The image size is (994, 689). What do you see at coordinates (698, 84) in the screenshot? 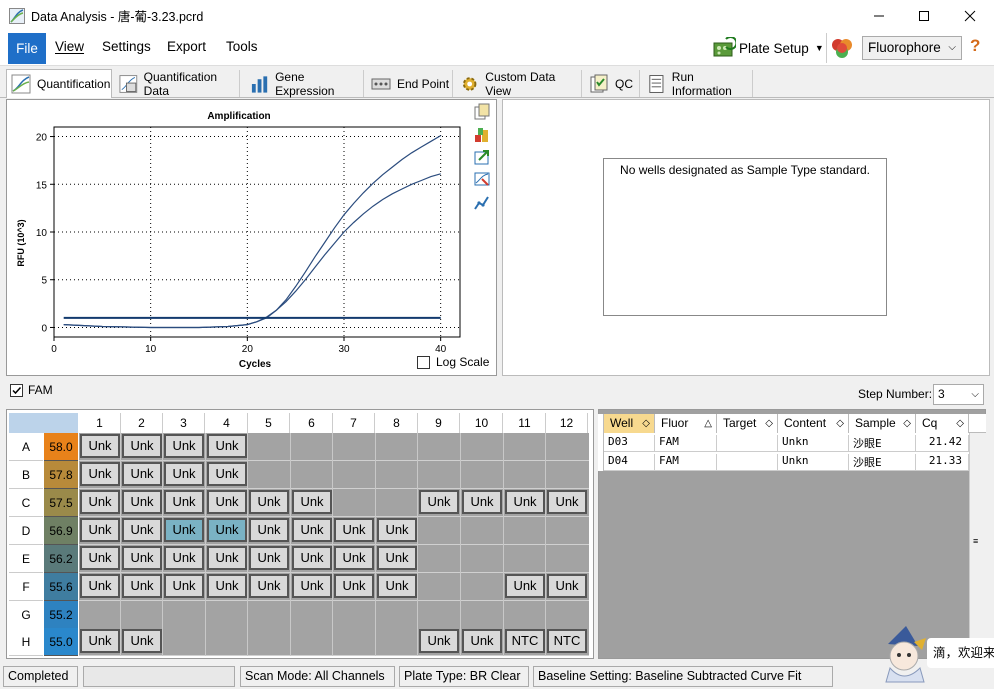
I see `tab-run-information: Run Information` at bounding box center [698, 84].